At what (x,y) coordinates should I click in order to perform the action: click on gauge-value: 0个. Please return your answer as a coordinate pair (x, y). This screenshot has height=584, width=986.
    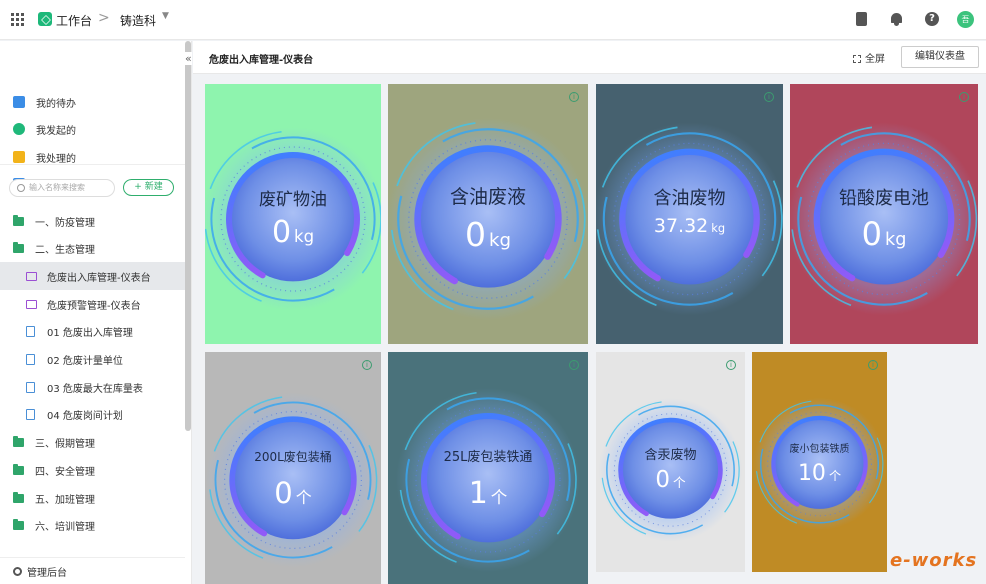
    Looking at the image, I should click on (670, 480).